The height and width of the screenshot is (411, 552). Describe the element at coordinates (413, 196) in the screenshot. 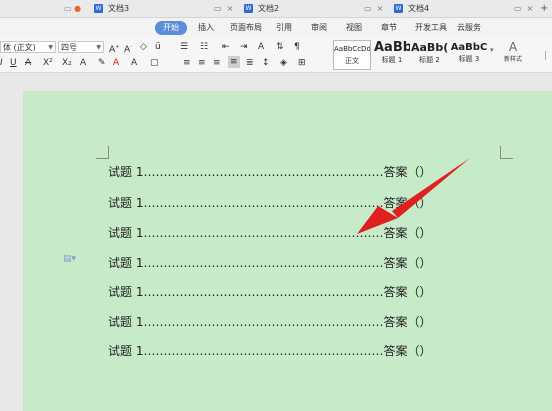

I see `annotation-arrow-icon` at that location.